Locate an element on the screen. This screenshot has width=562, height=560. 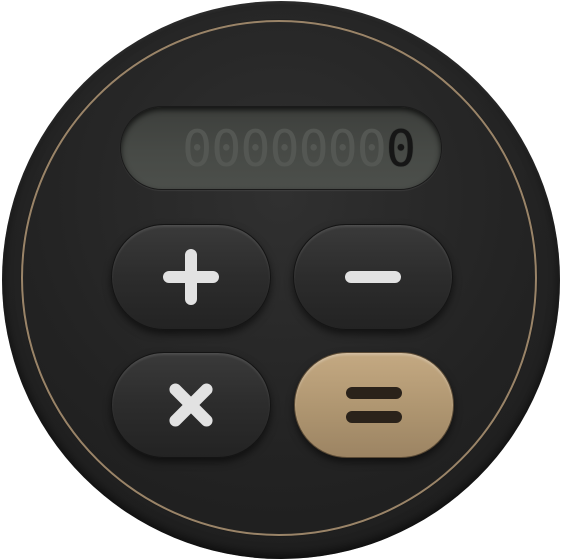
equals-icon is located at coordinates (374, 405).